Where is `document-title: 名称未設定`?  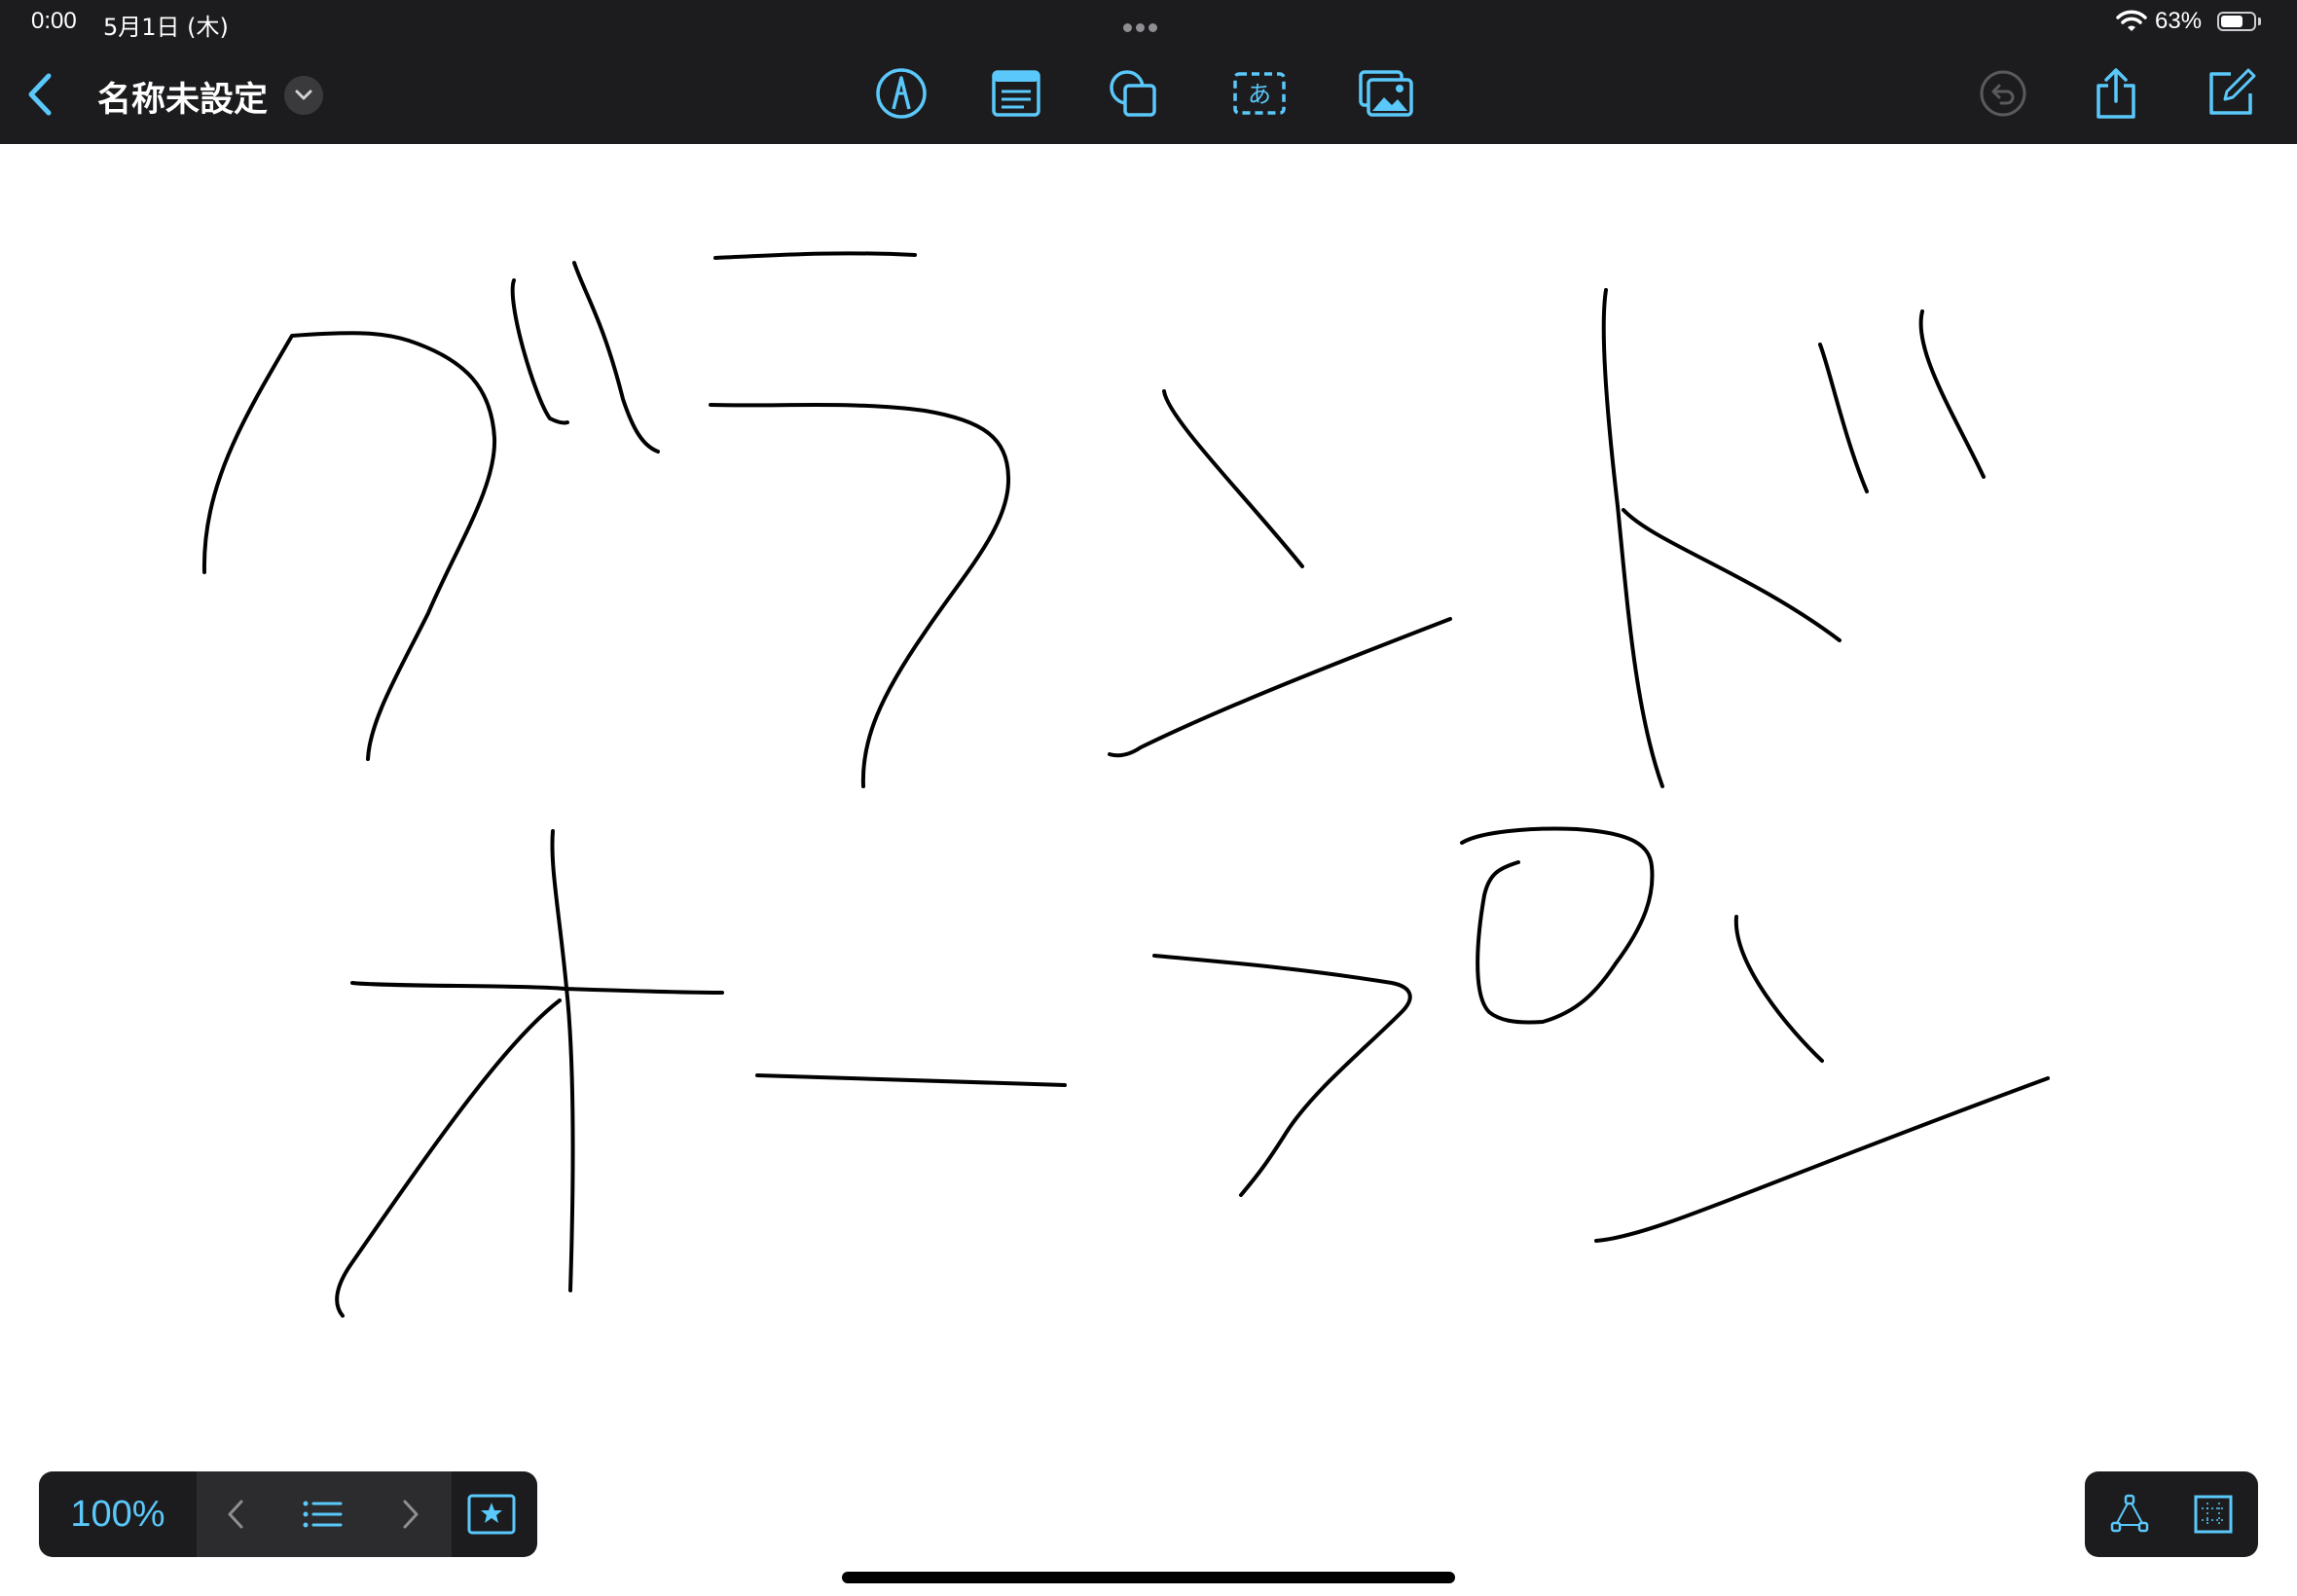 document-title: 名称未設定 is located at coordinates (182, 97).